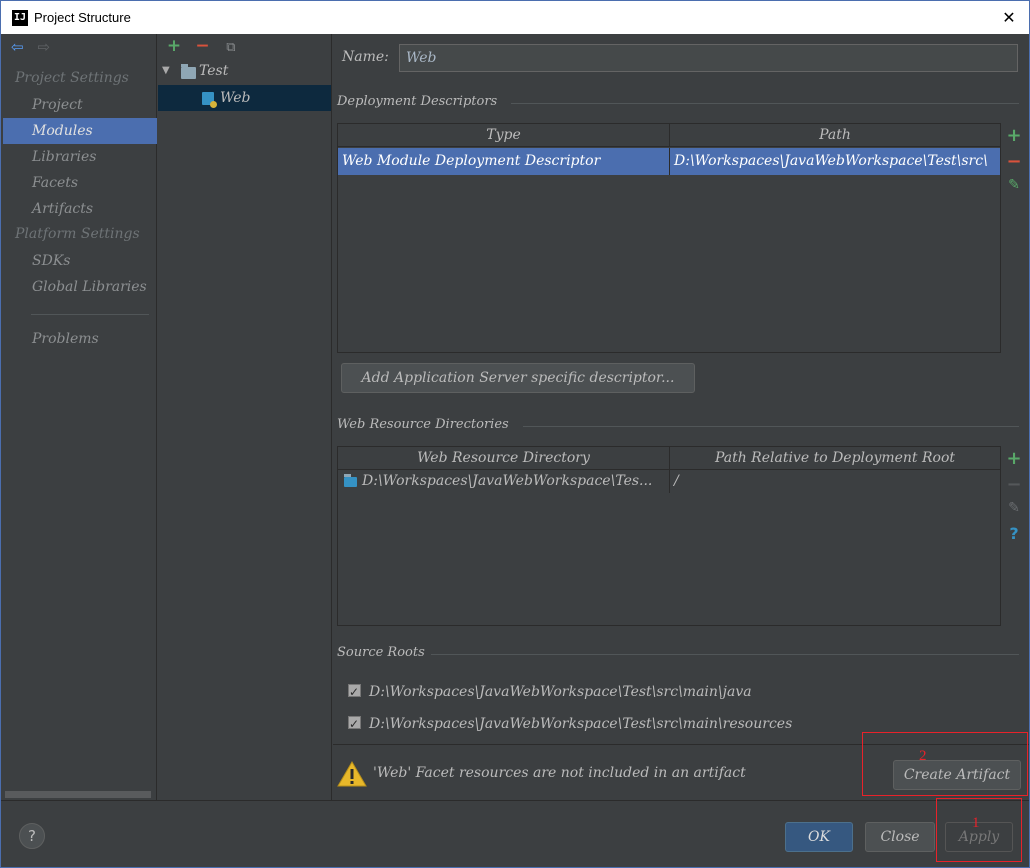  I want to click on descriptor-type-cell: Web Module Deployment Descriptor, so click(504, 161).